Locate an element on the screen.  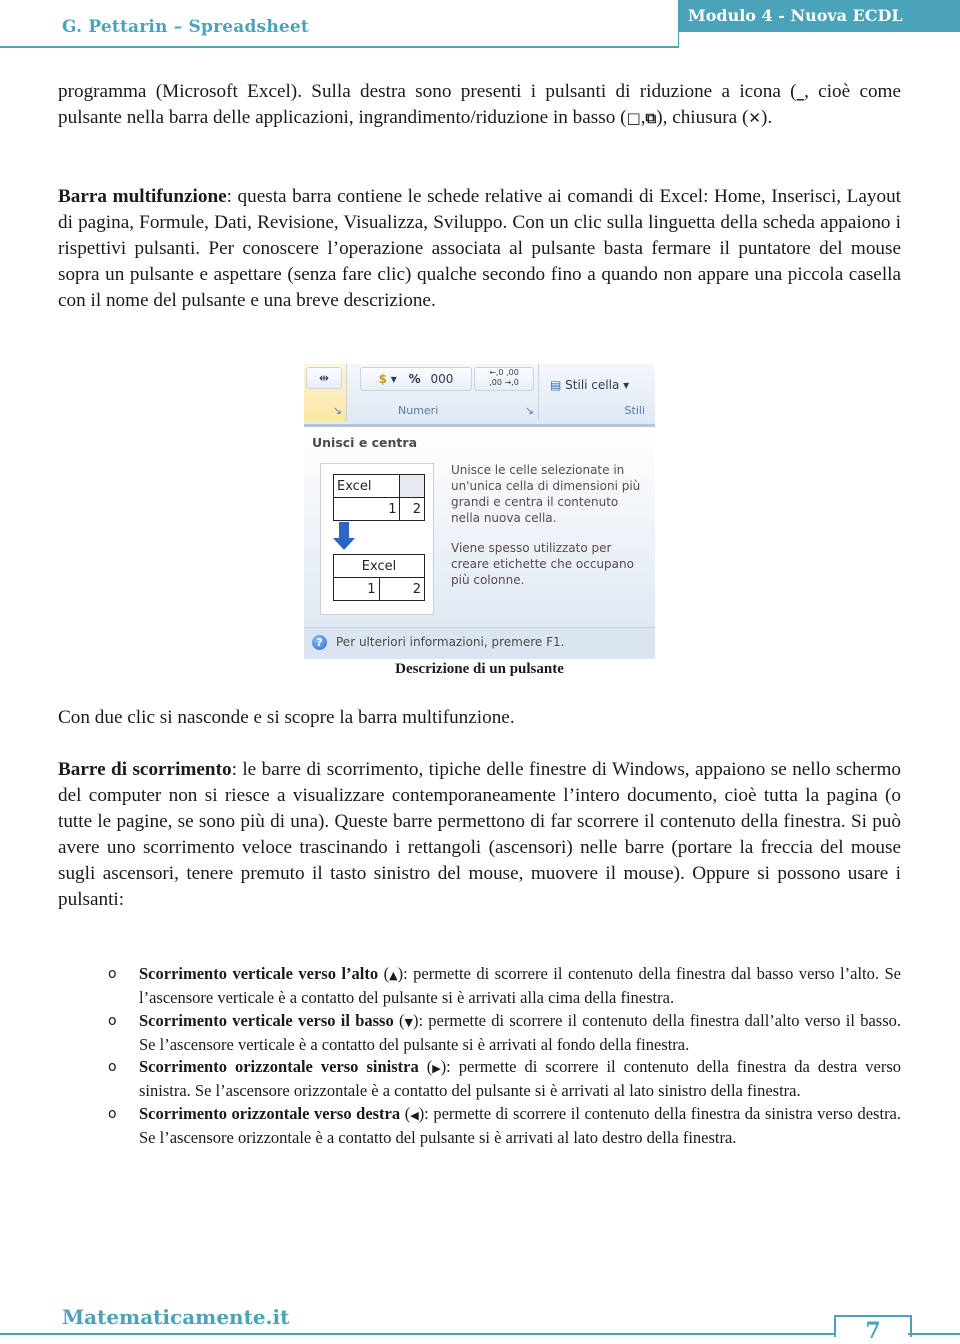
footer-site-name: Matematicamente.it is located at coordinates (176, 1317).